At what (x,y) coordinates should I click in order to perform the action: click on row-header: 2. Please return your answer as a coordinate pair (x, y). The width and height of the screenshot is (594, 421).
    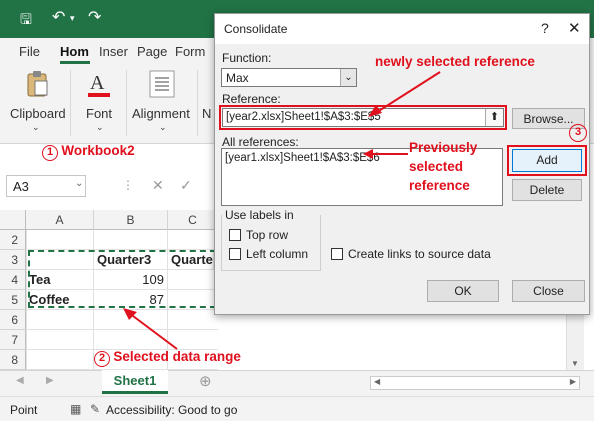
    Looking at the image, I should click on (13, 240).